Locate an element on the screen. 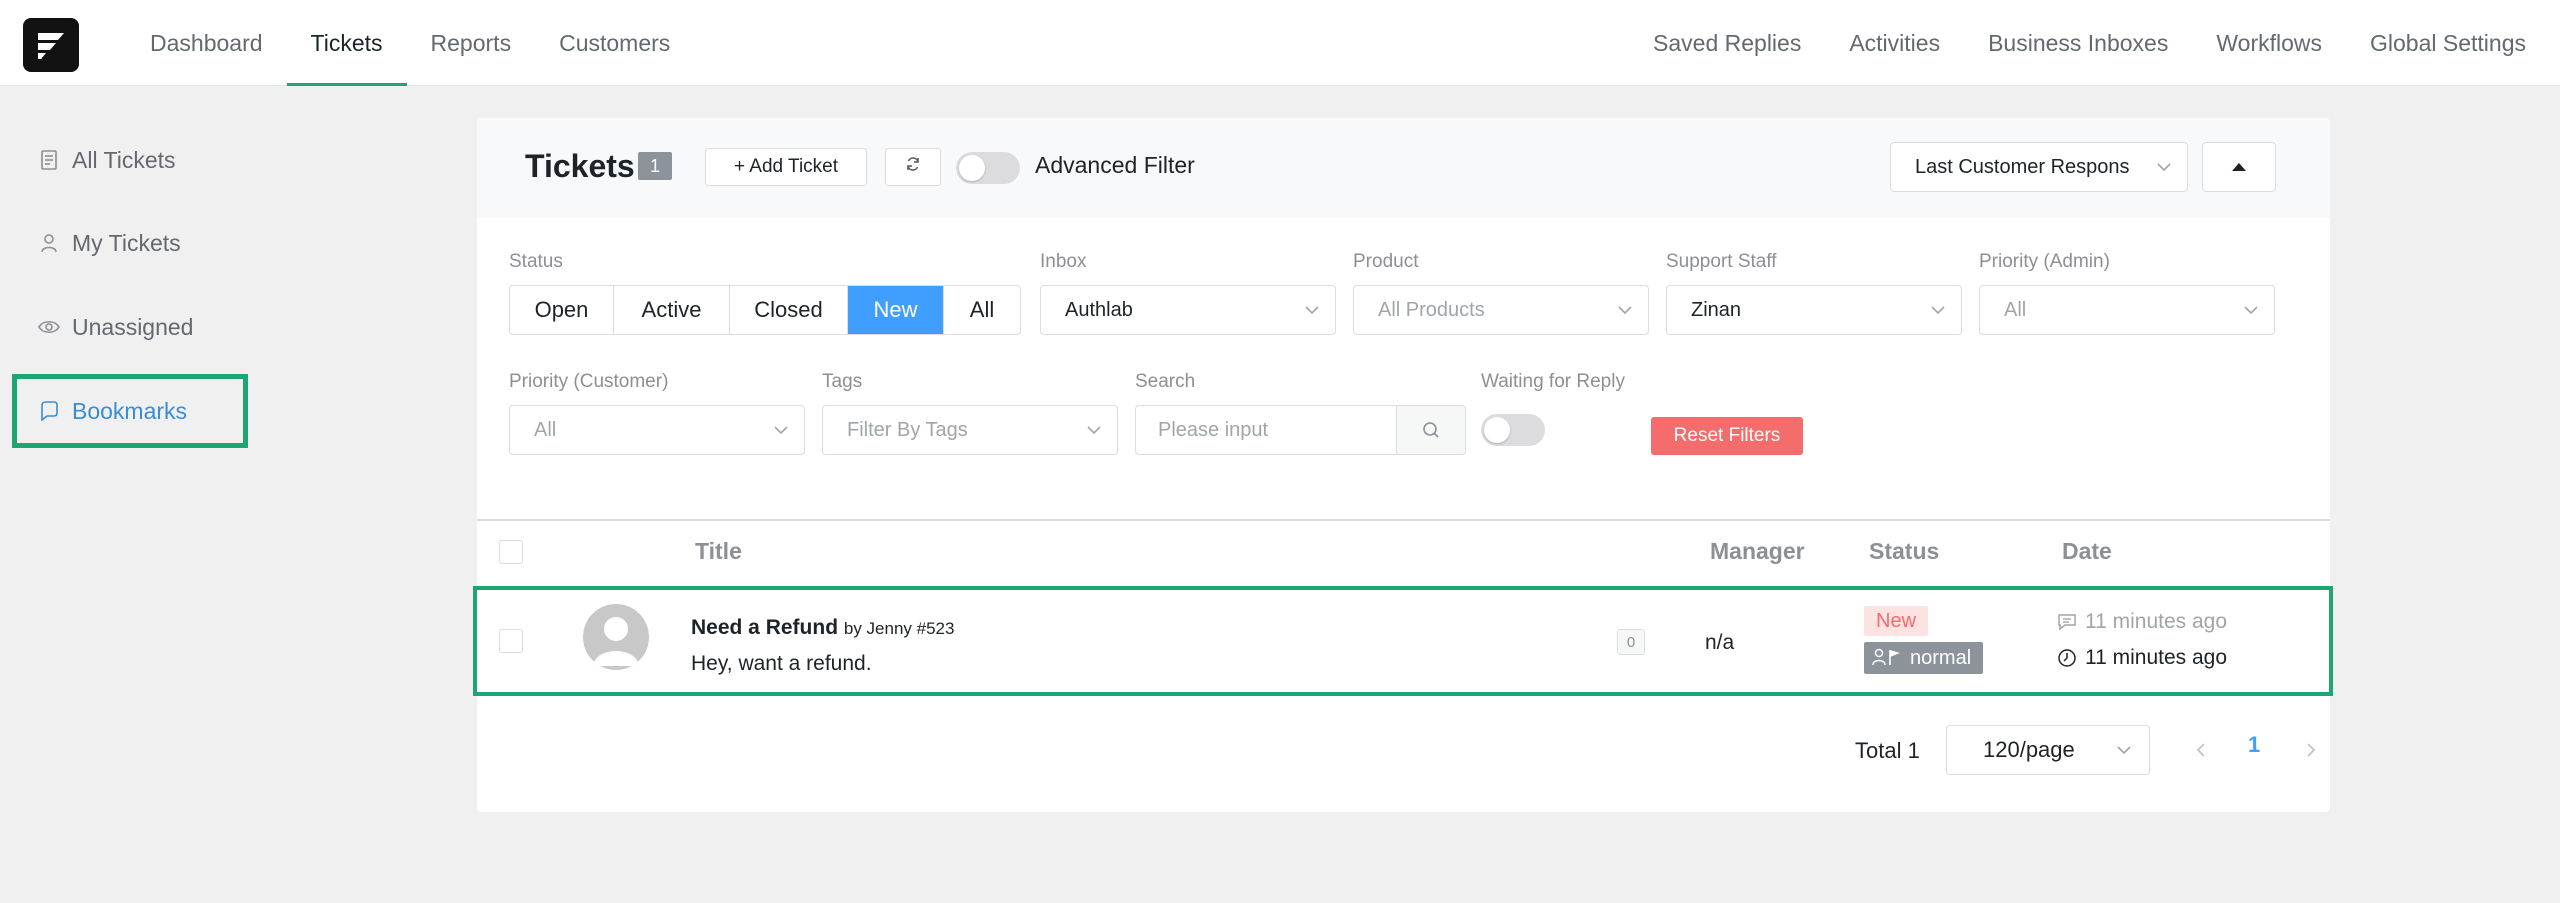 Image resolution: width=2560 pixels, height=903 pixels. support-staff-filter-label: Support Staff is located at coordinates (1721, 261).